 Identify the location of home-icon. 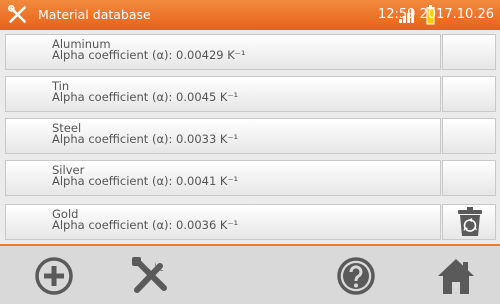
(456, 276).